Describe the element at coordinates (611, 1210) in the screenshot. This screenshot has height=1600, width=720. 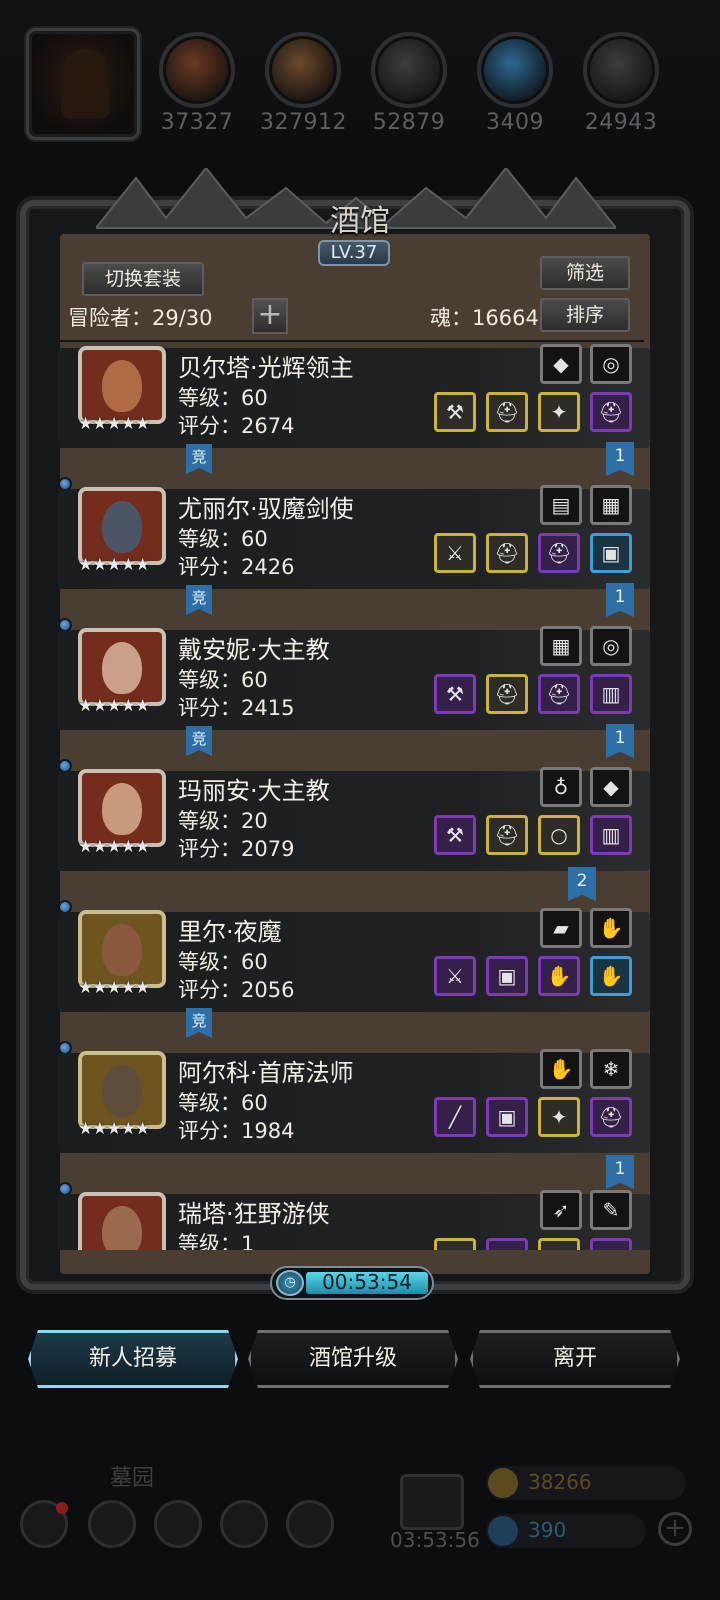
I see `feather-icon: ✎` at that location.